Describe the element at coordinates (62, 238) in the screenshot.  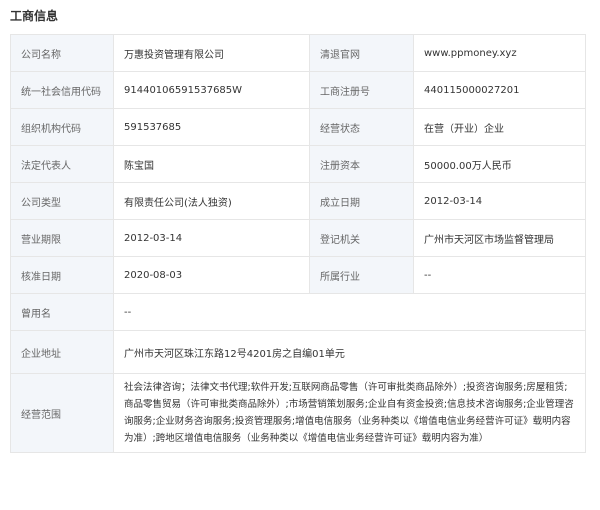
I see `business-term-label: 营业期限` at that location.